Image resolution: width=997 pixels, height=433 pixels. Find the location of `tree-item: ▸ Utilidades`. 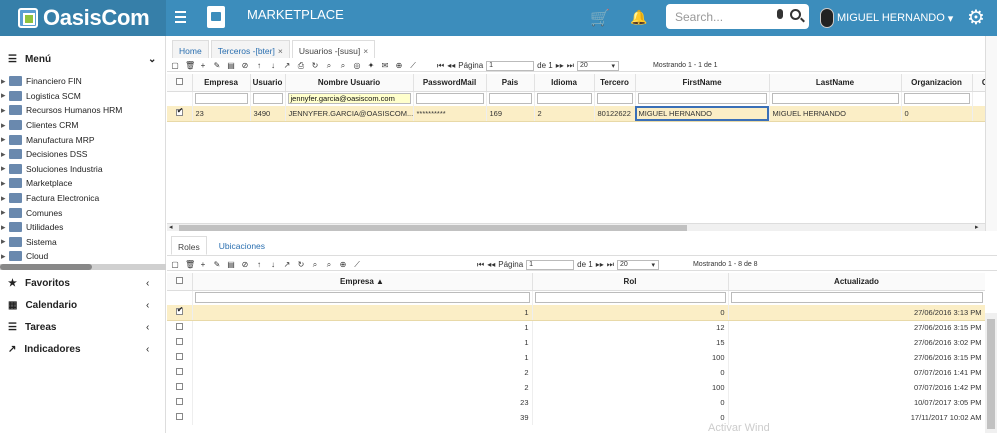

tree-item: ▸ Utilidades is located at coordinates (83, 227).